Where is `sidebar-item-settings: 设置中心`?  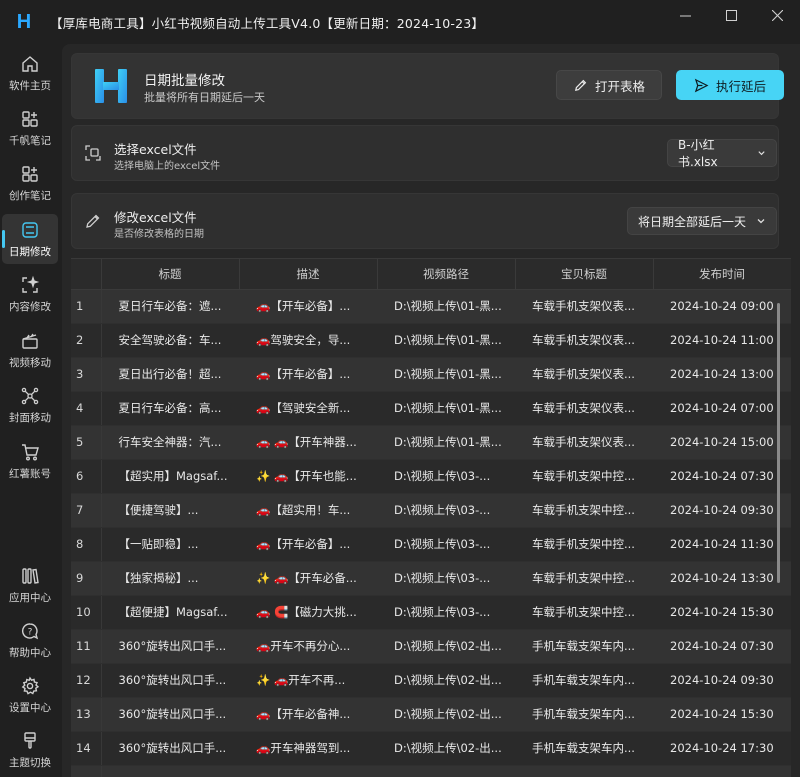
sidebar-item-settings: 设置中心 is located at coordinates (30, 695).